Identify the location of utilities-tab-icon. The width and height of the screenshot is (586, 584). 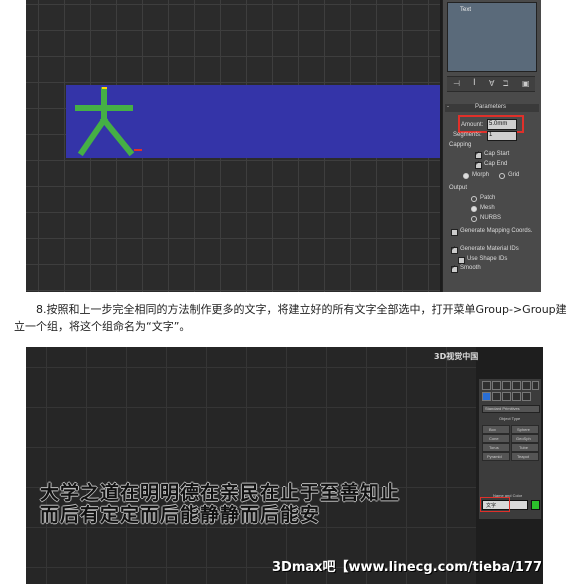
(535, 385).